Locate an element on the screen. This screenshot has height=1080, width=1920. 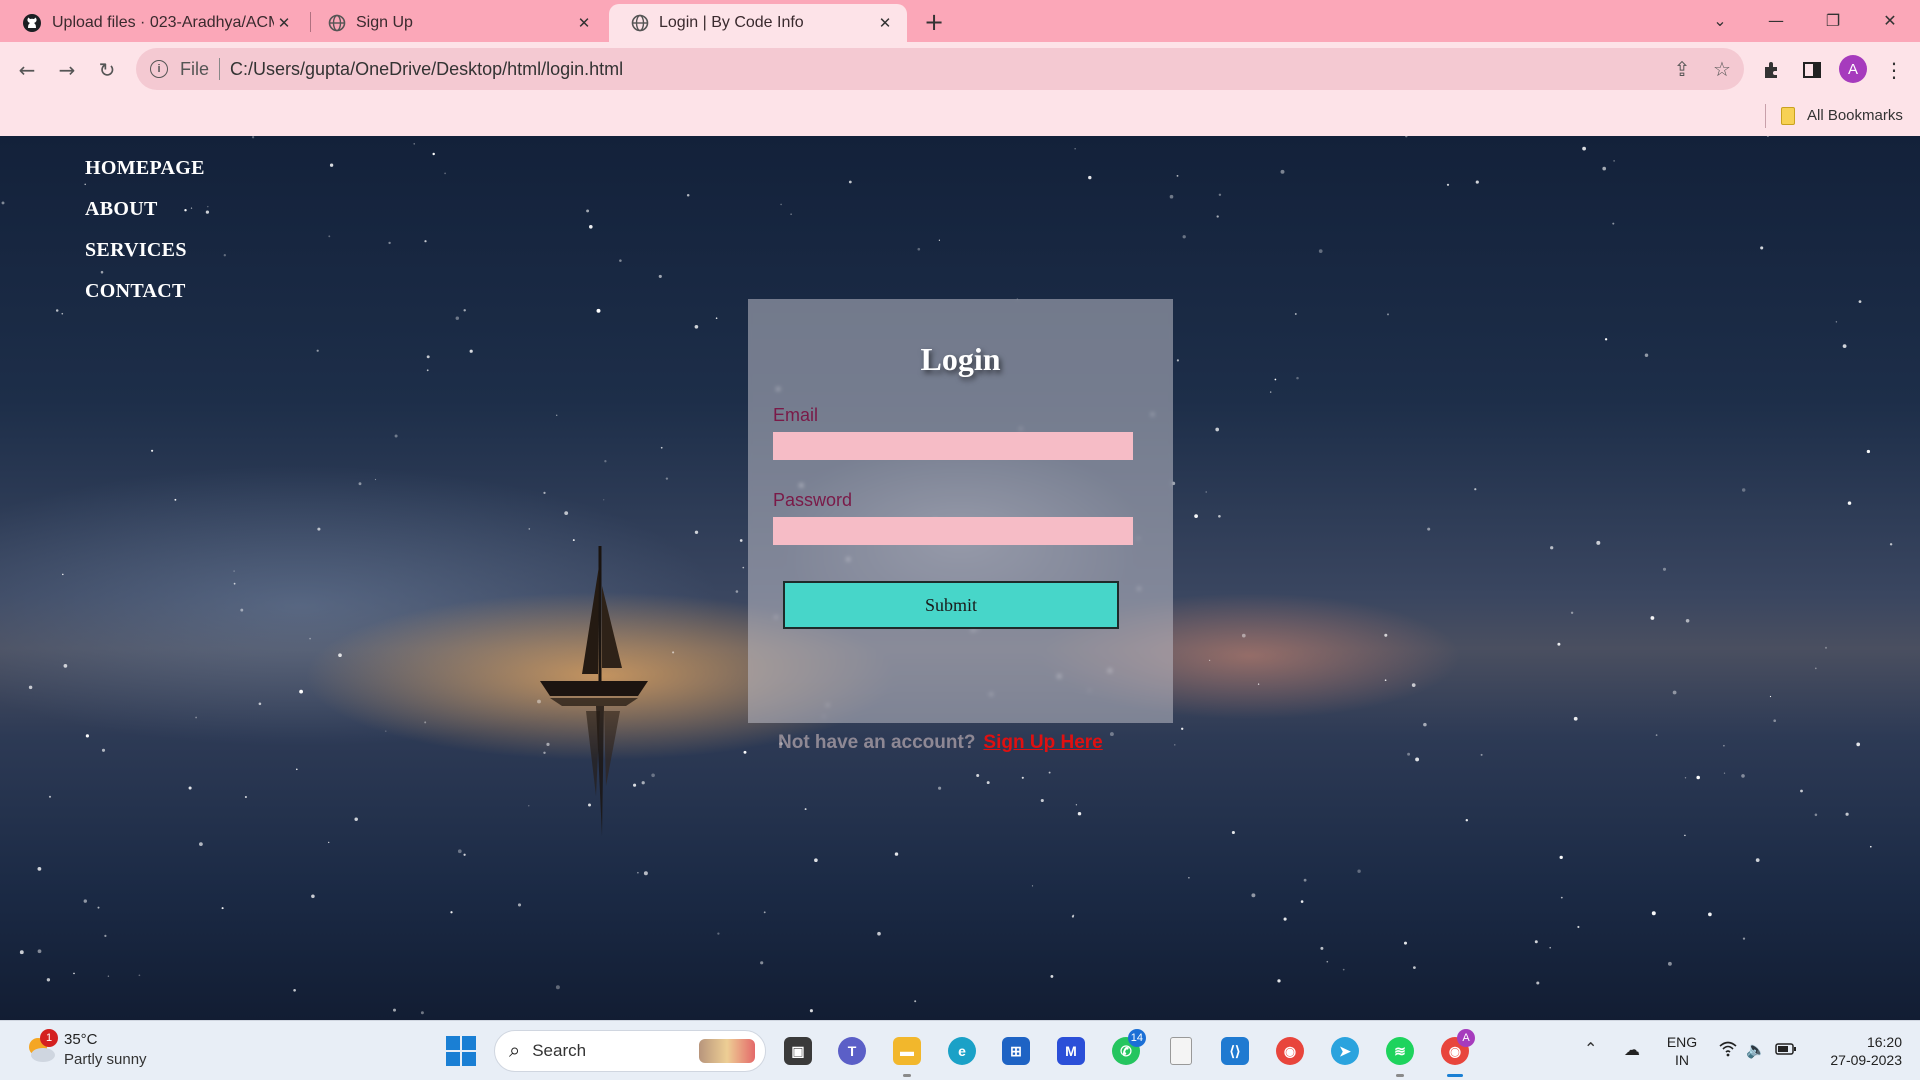
taskbar-app-telegram: ➤ is located at coordinates (1345, 1051).